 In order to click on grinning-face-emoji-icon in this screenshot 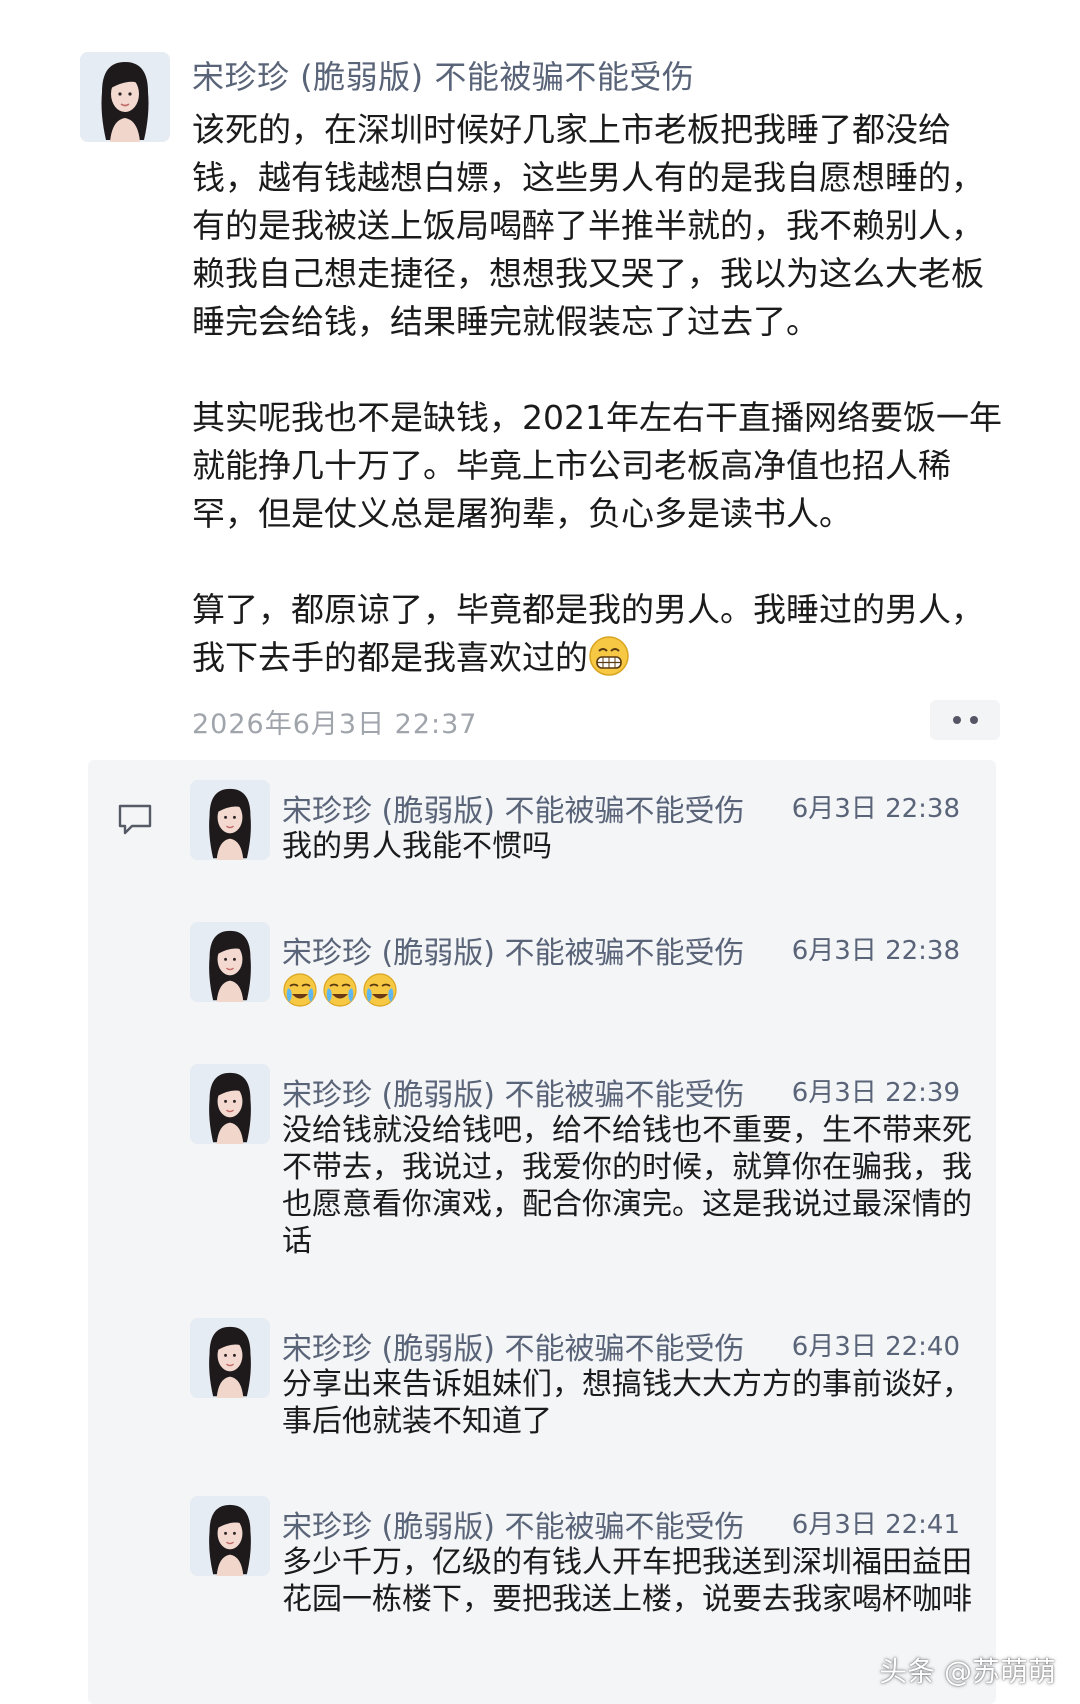, I will do `click(609, 656)`.